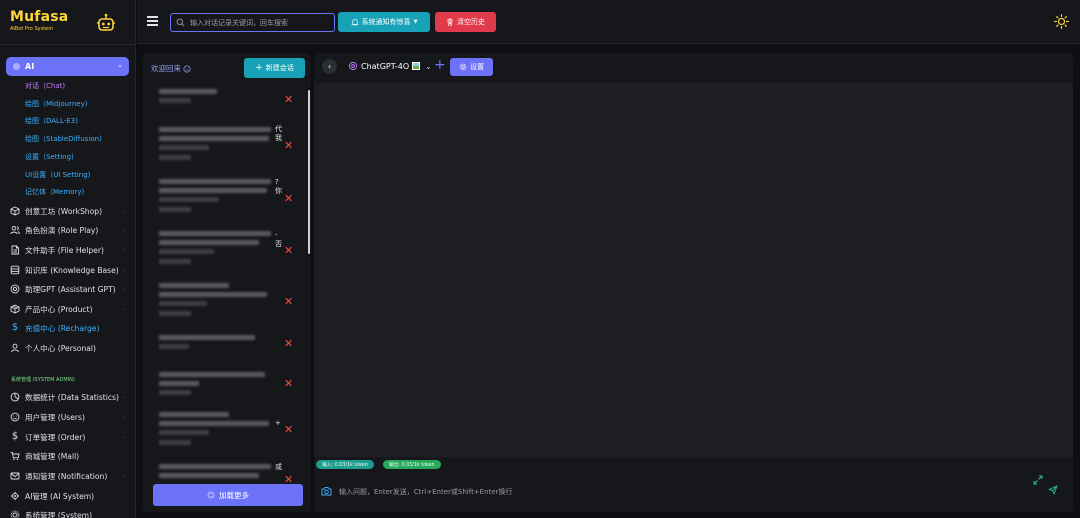 This screenshot has width=1080, height=518. I want to click on sidebar-subitem-midjourney: 绘图（Midjourney), so click(56, 104).